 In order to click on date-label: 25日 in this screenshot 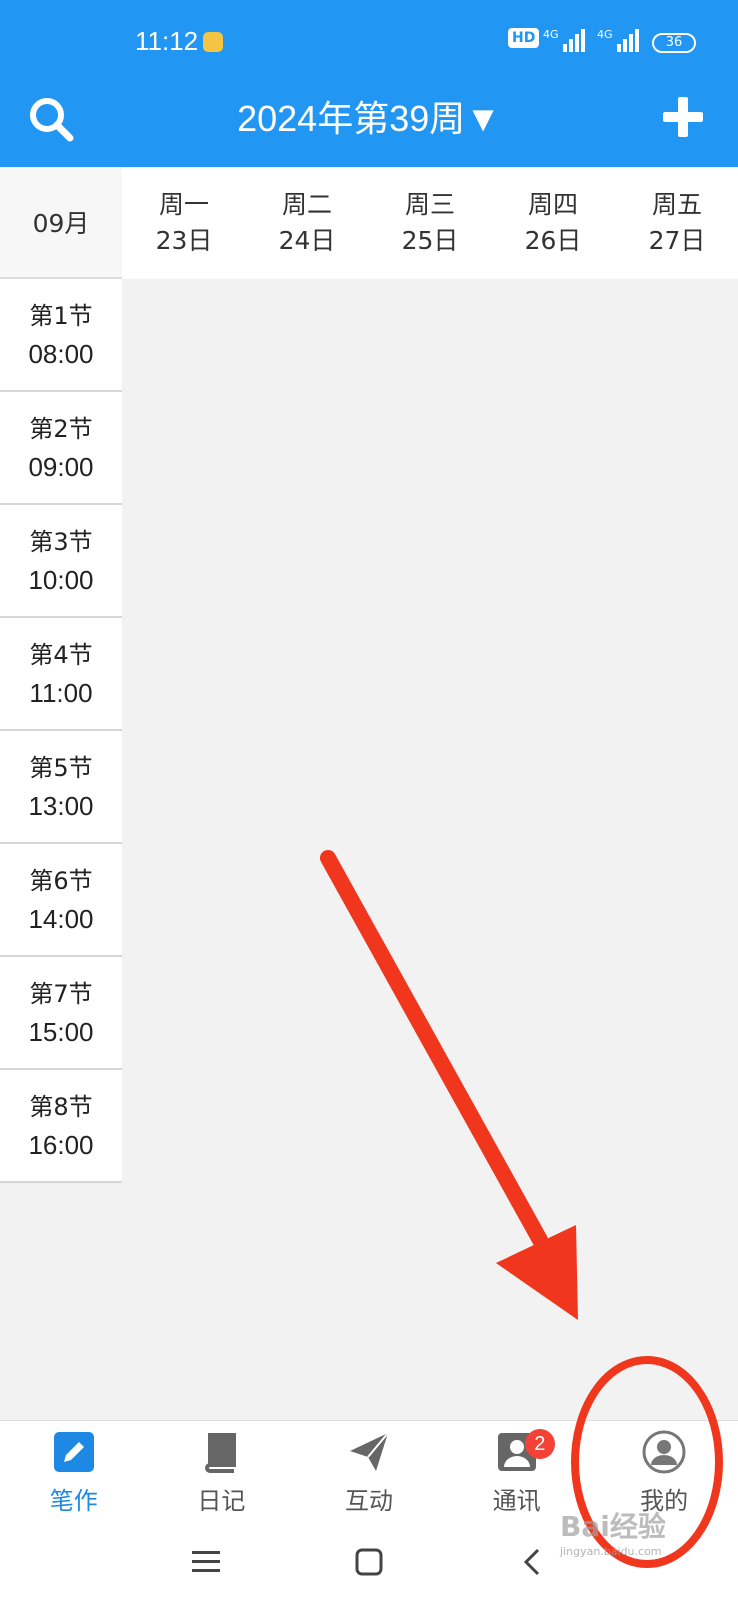, I will do `click(430, 240)`.